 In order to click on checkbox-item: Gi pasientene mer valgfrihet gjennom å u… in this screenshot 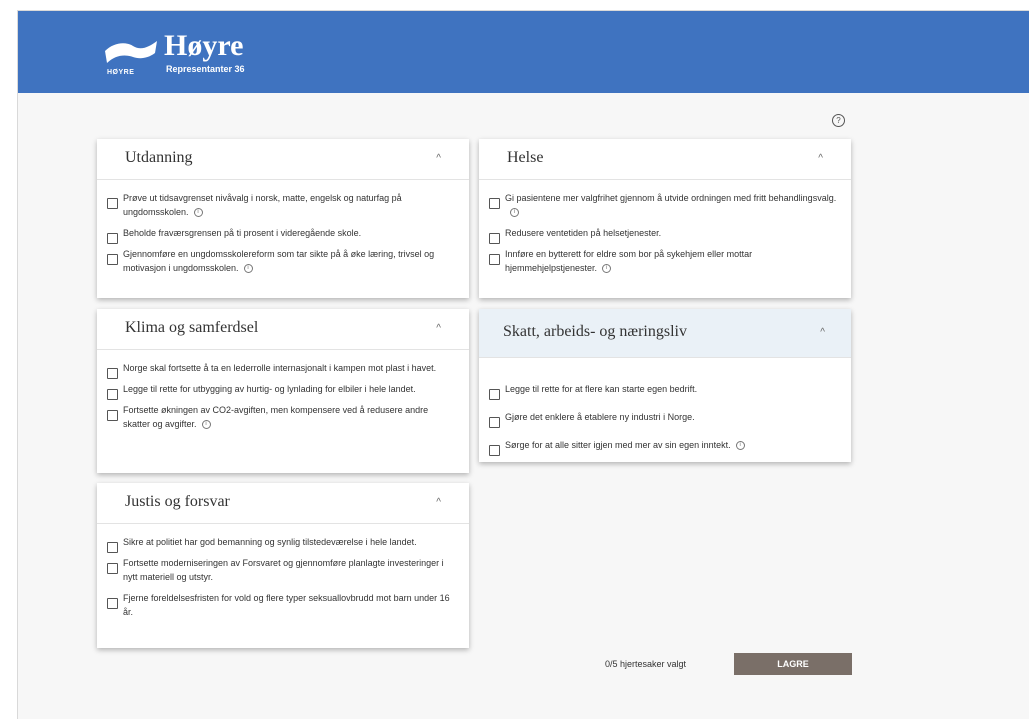, I will do `click(665, 205)`.